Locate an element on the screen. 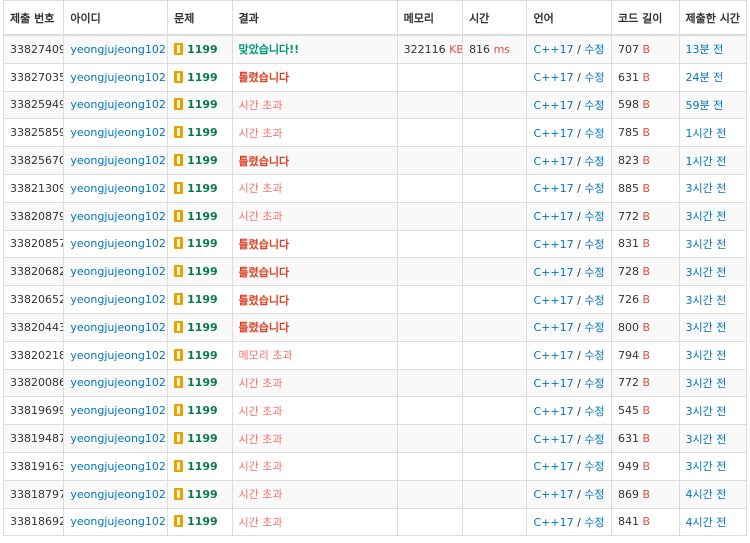  result-status: 틀렸습니다 is located at coordinates (264, 161).